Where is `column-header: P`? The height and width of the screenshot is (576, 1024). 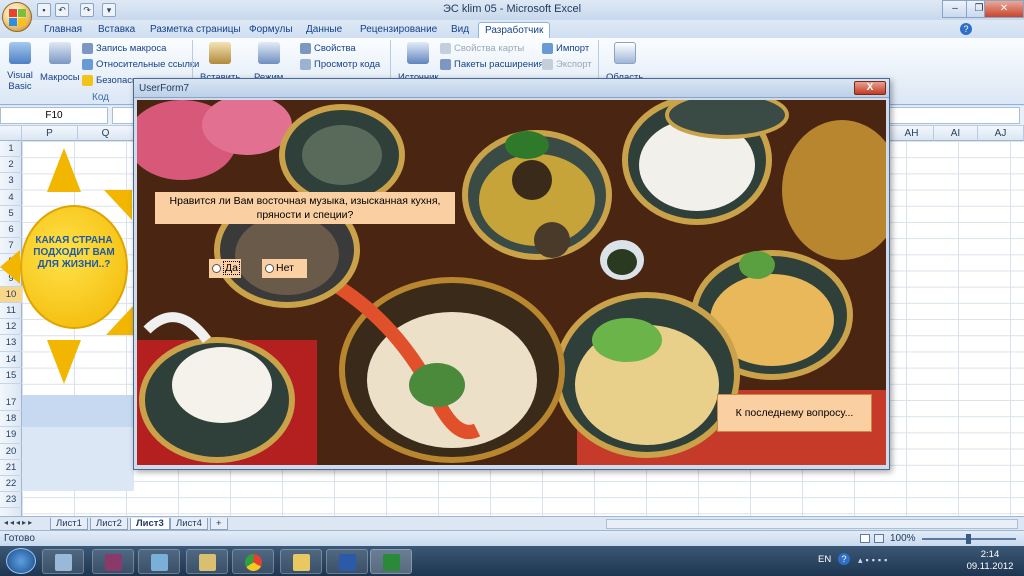 column-header: P is located at coordinates (50, 133).